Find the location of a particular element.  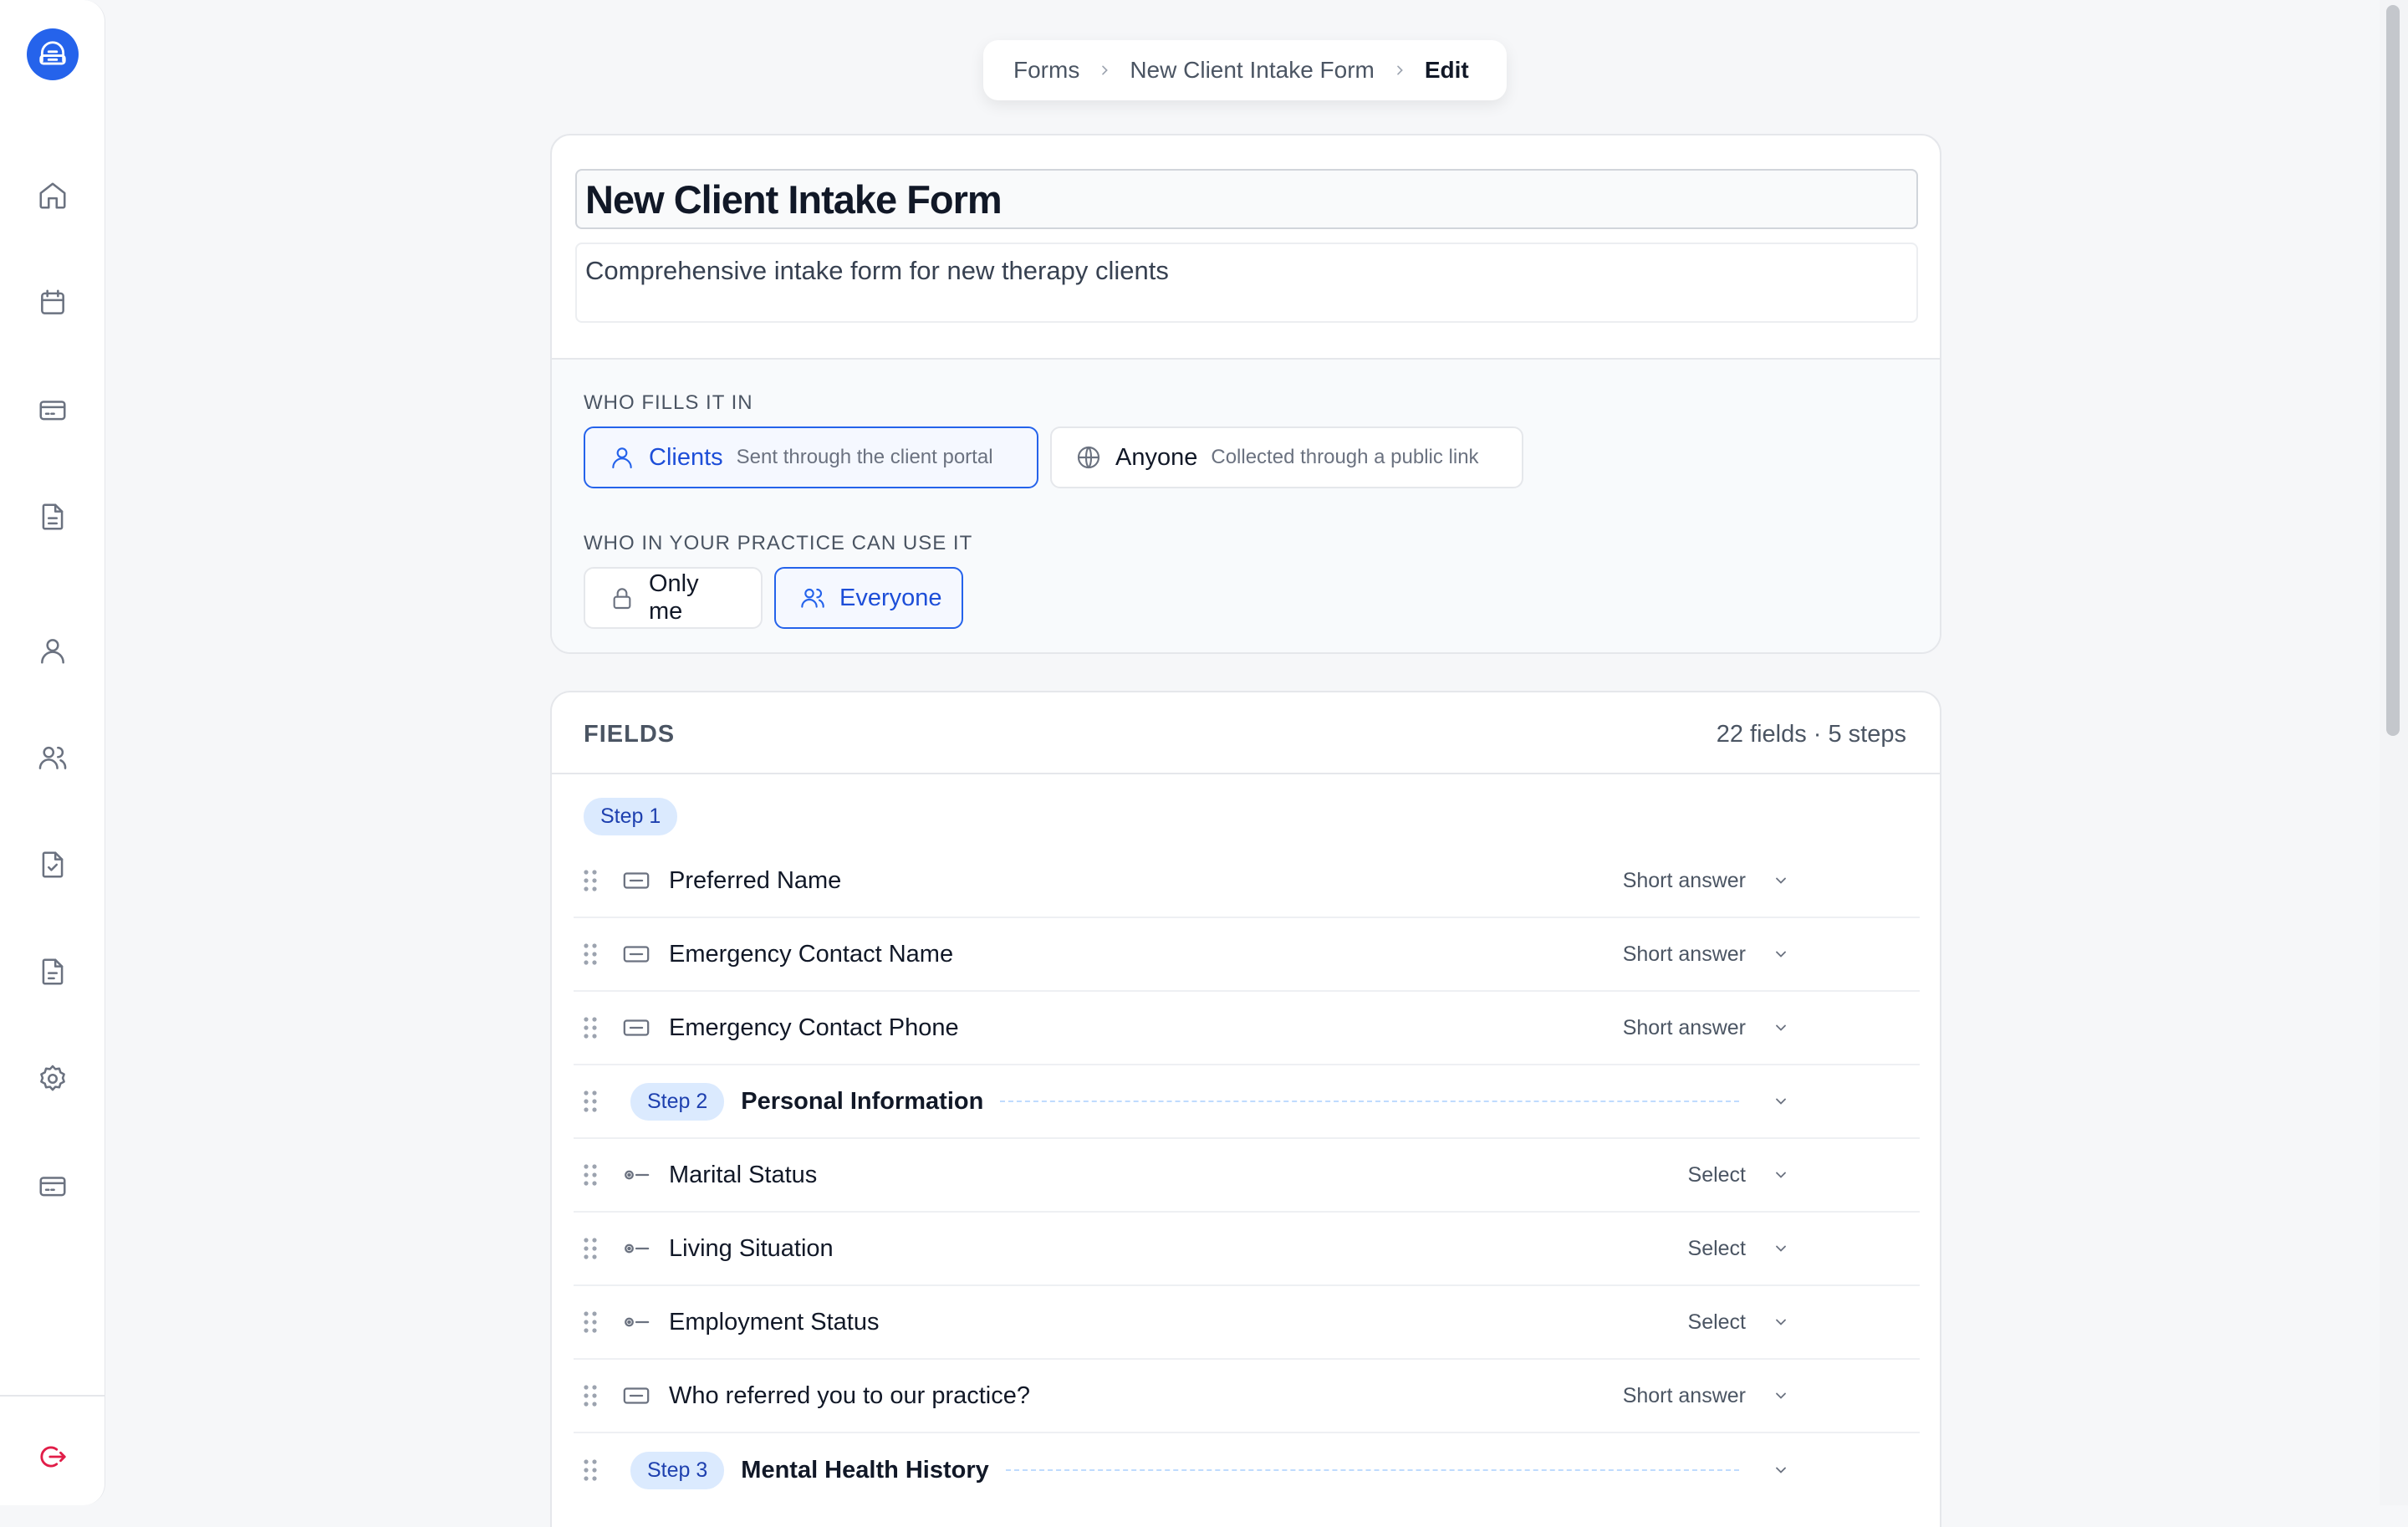

option-only-me: Only me is located at coordinates (673, 598).